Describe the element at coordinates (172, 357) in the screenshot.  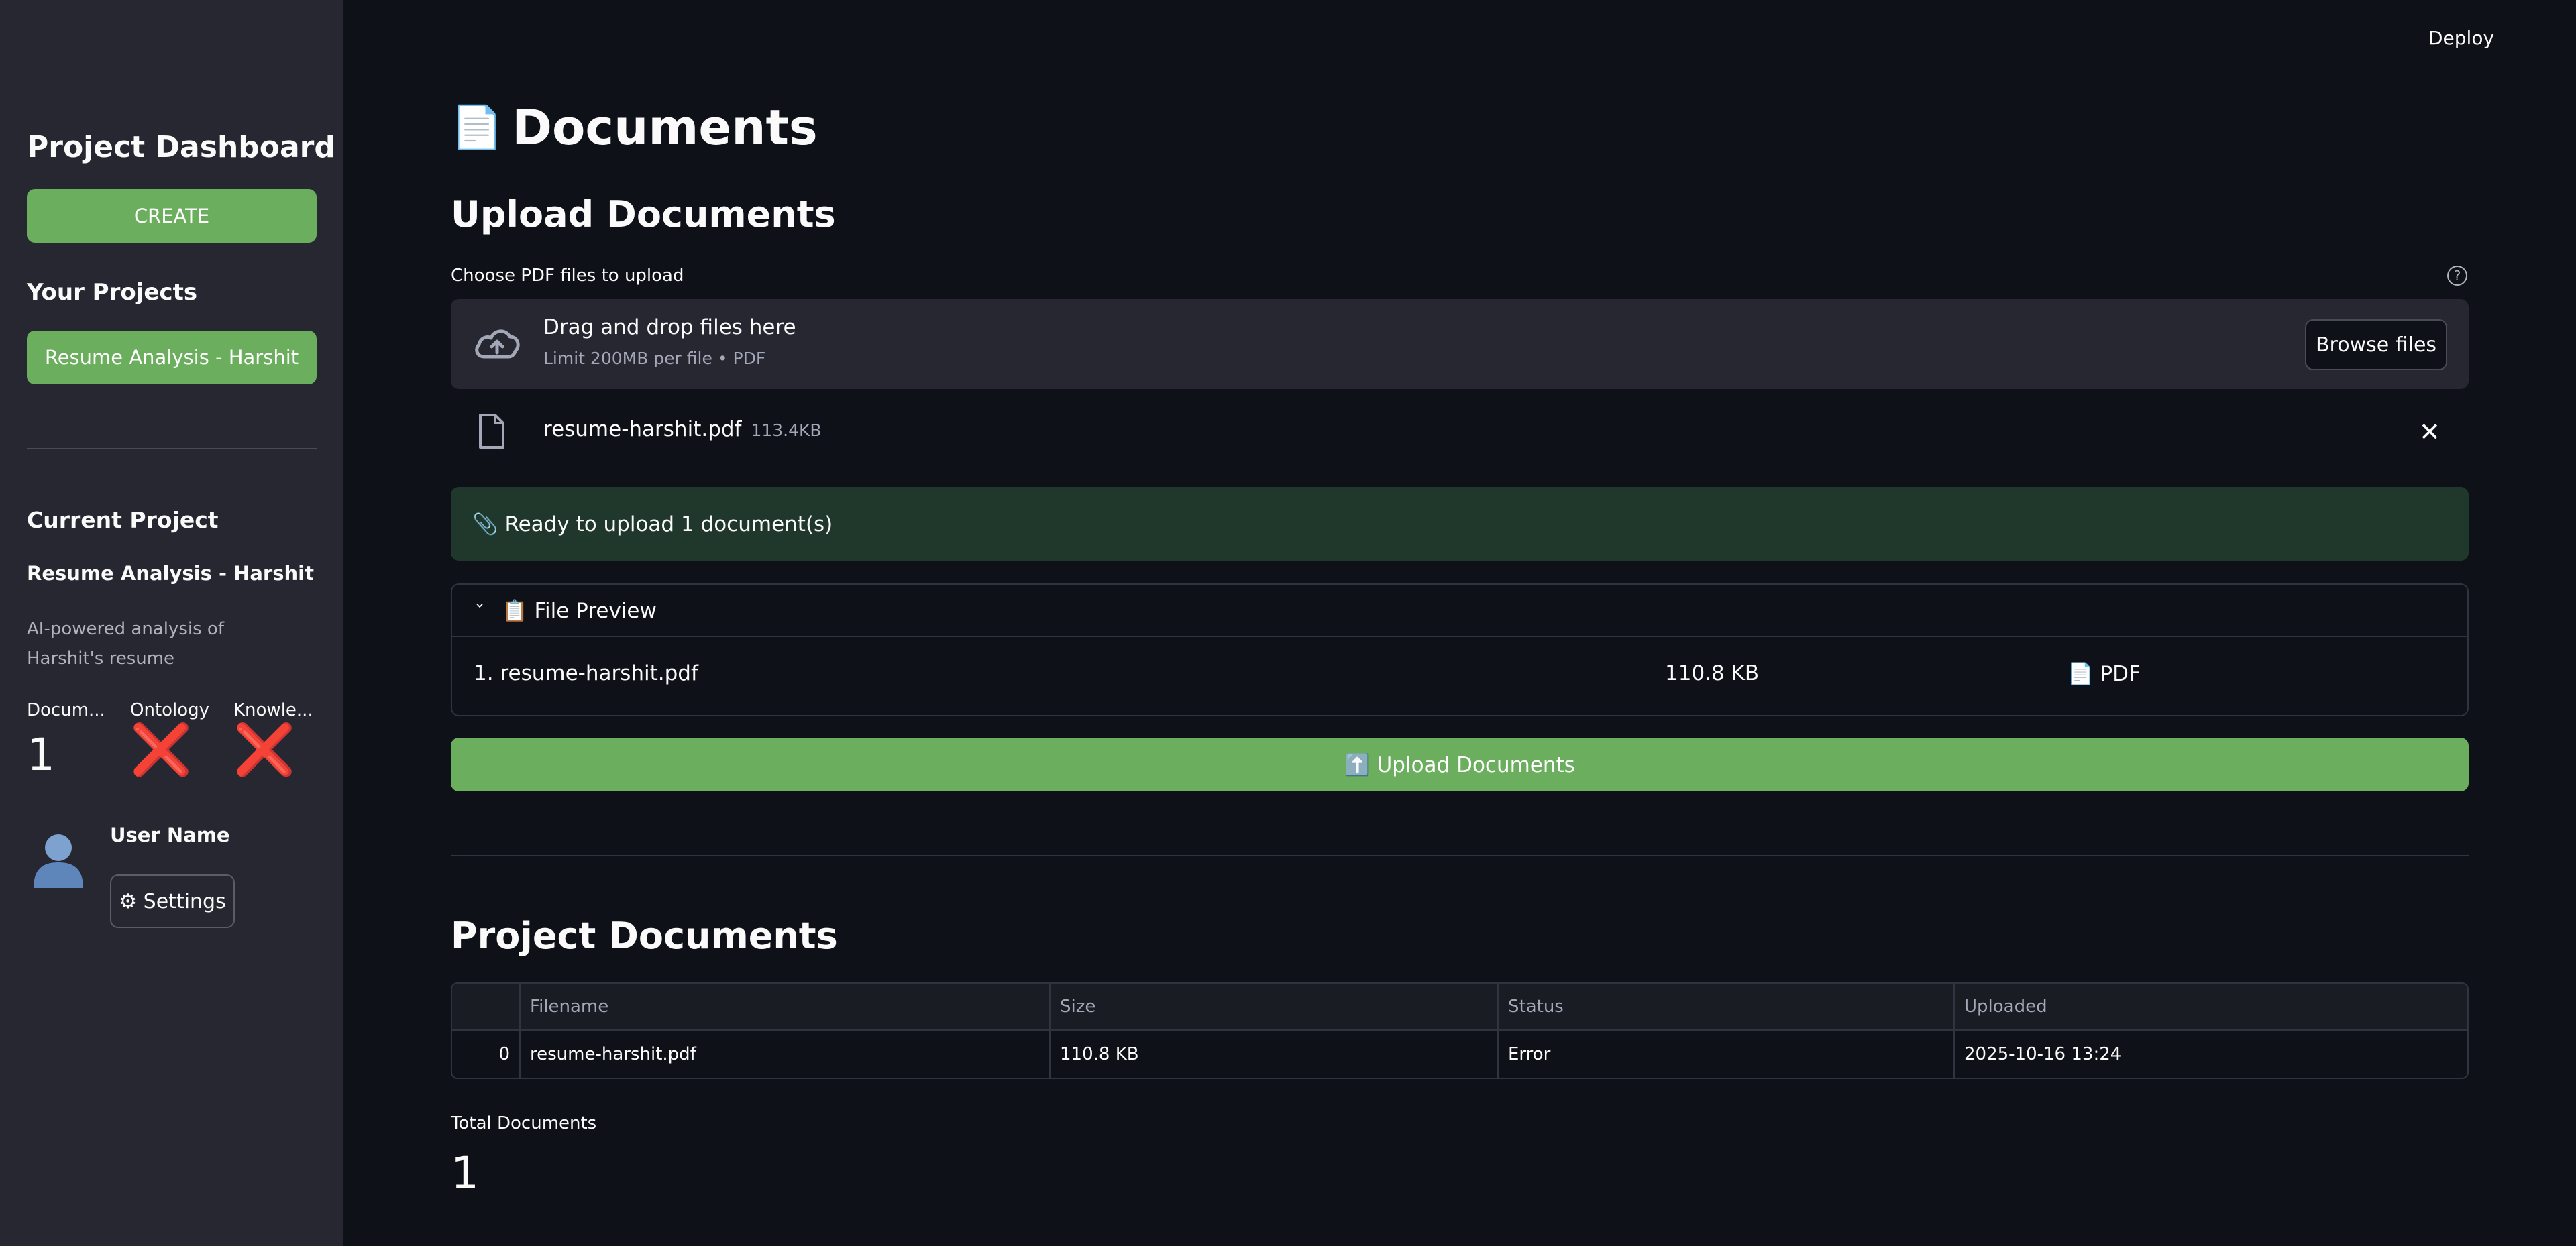
I see `project-button: Resume Analysis - Harshit` at that location.